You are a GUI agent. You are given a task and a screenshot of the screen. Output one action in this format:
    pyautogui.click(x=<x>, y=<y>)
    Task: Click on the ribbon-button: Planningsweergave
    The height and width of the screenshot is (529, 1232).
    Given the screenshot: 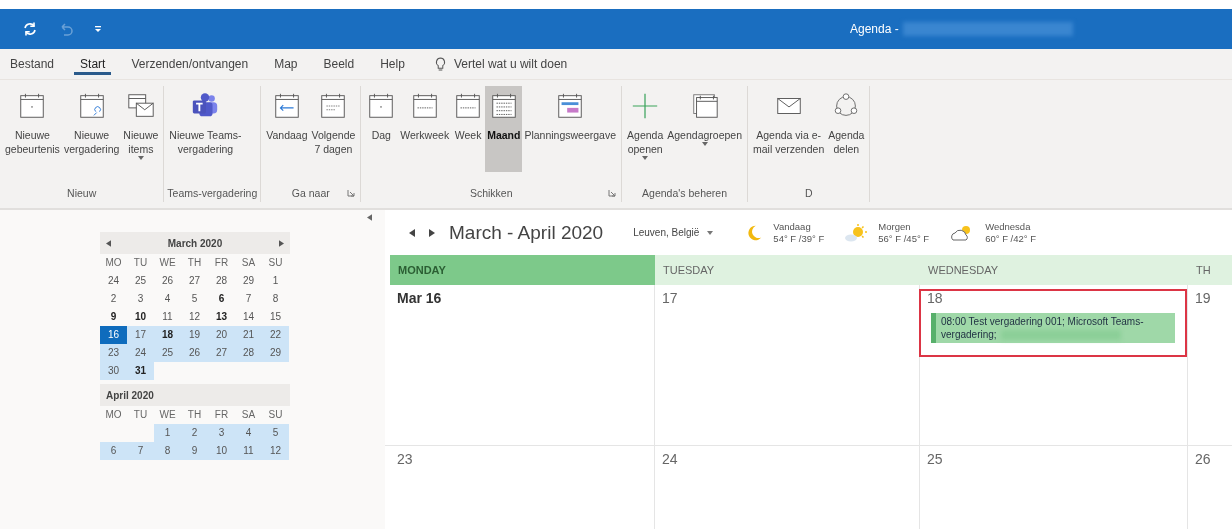 What is the action you would take?
    pyautogui.click(x=570, y=129)
    